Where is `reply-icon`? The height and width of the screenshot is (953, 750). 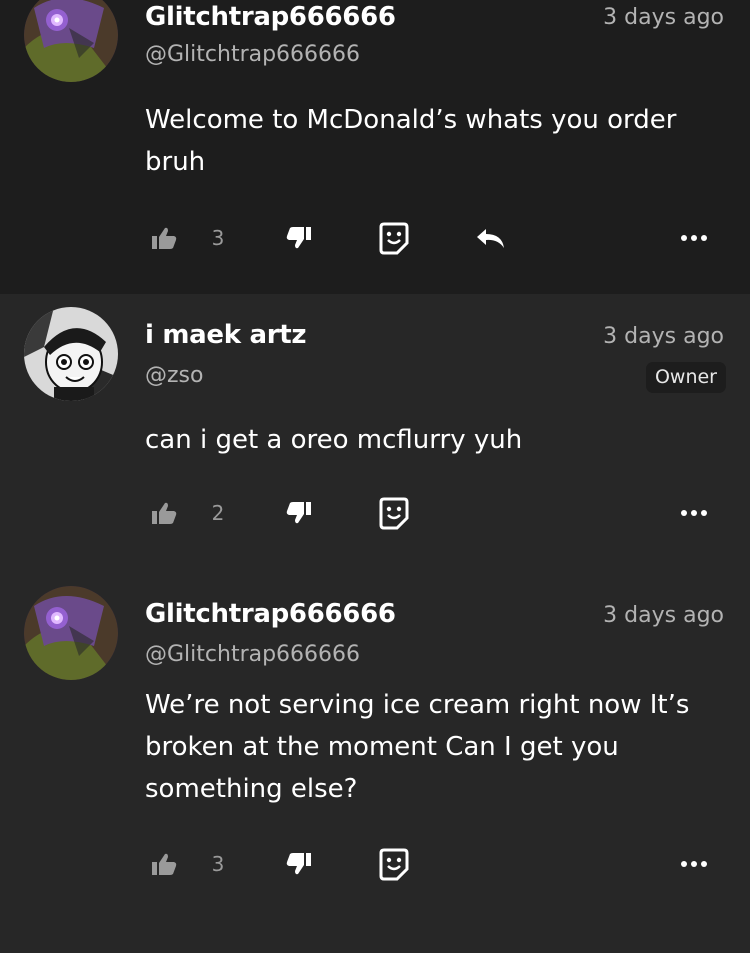
reply-icon is located at coordinates (490, 238).